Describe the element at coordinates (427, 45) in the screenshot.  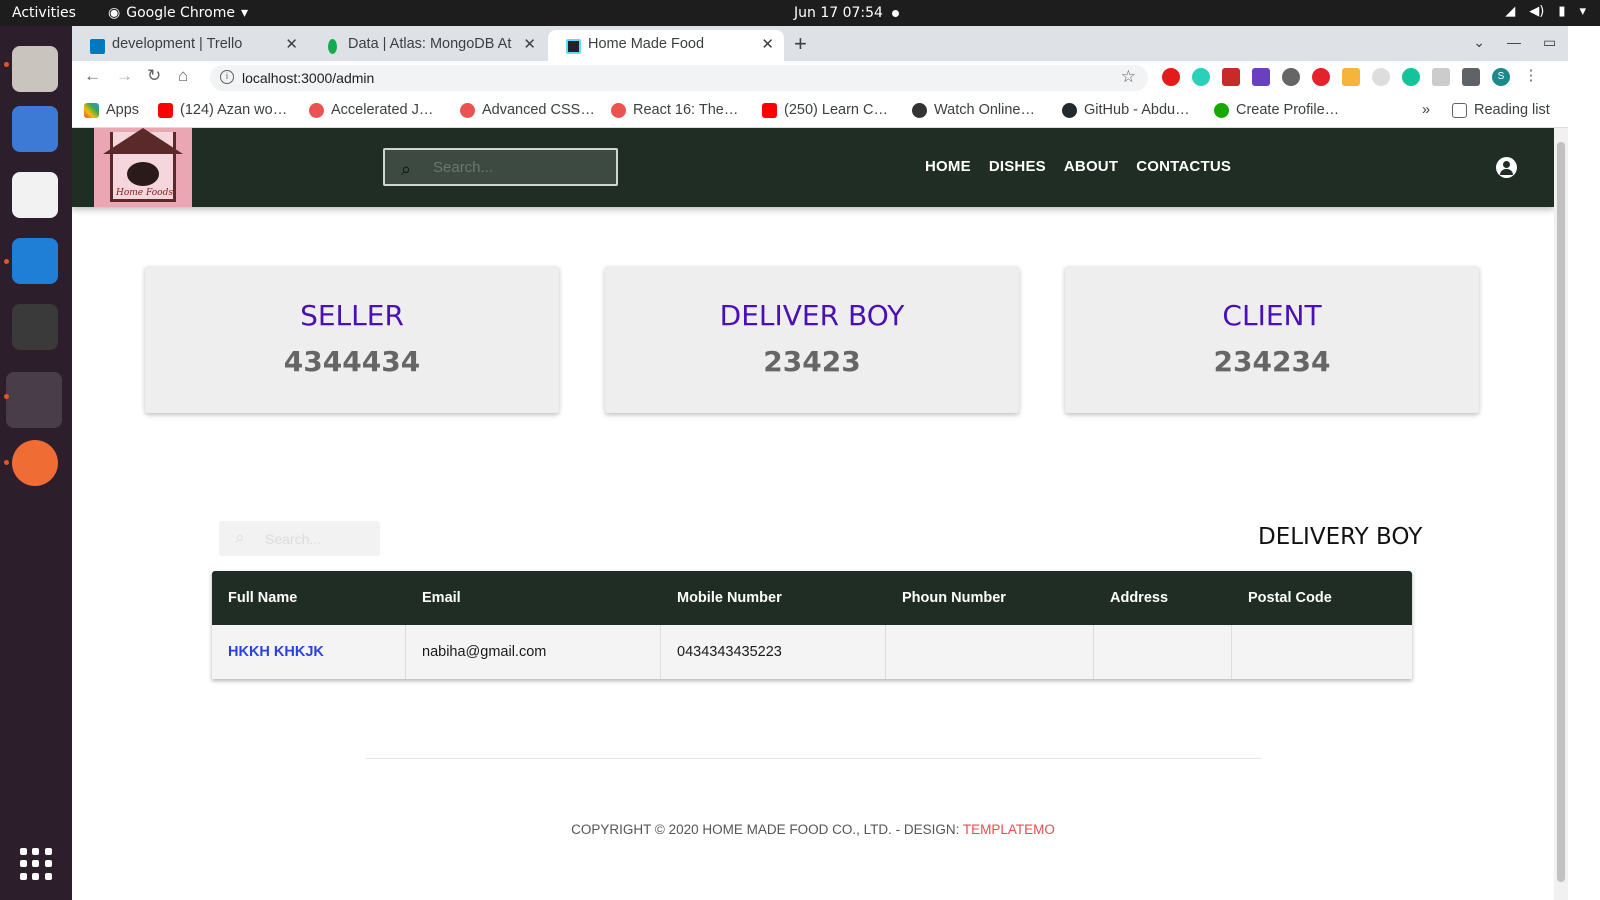
I see `tab-mongodb: Data | Atlas: MongoDB At ✕` at that location.